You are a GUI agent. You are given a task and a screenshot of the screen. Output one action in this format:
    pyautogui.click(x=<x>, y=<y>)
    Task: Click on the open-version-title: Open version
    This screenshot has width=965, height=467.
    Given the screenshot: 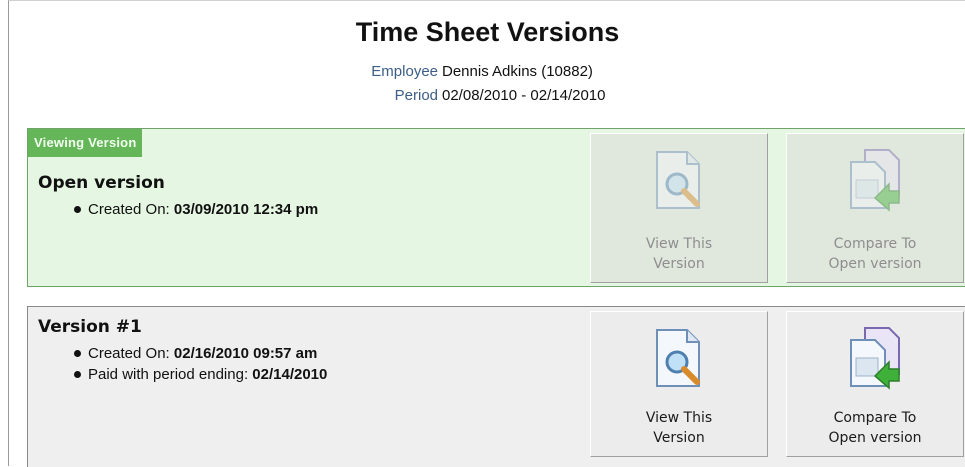 What is the action you would take?
    pyautogui.click(x=101, y=183)
    